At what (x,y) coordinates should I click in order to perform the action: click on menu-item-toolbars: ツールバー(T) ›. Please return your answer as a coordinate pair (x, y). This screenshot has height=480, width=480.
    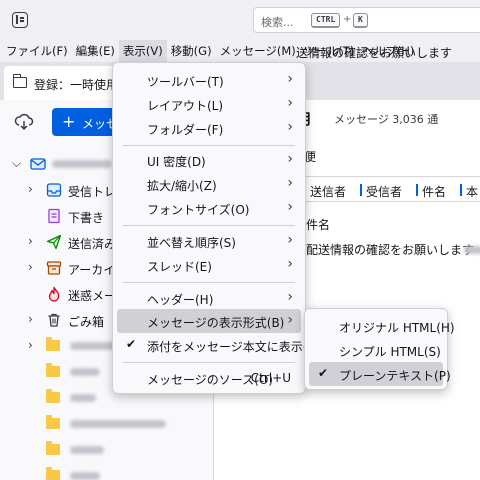
    Looking at the image, I should click on (209, 80).